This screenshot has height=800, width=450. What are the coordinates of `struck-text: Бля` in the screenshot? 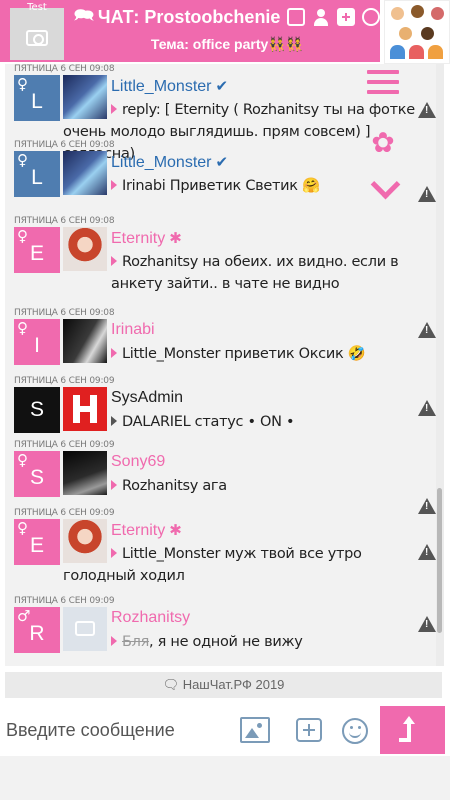 It's located at (136, 642).